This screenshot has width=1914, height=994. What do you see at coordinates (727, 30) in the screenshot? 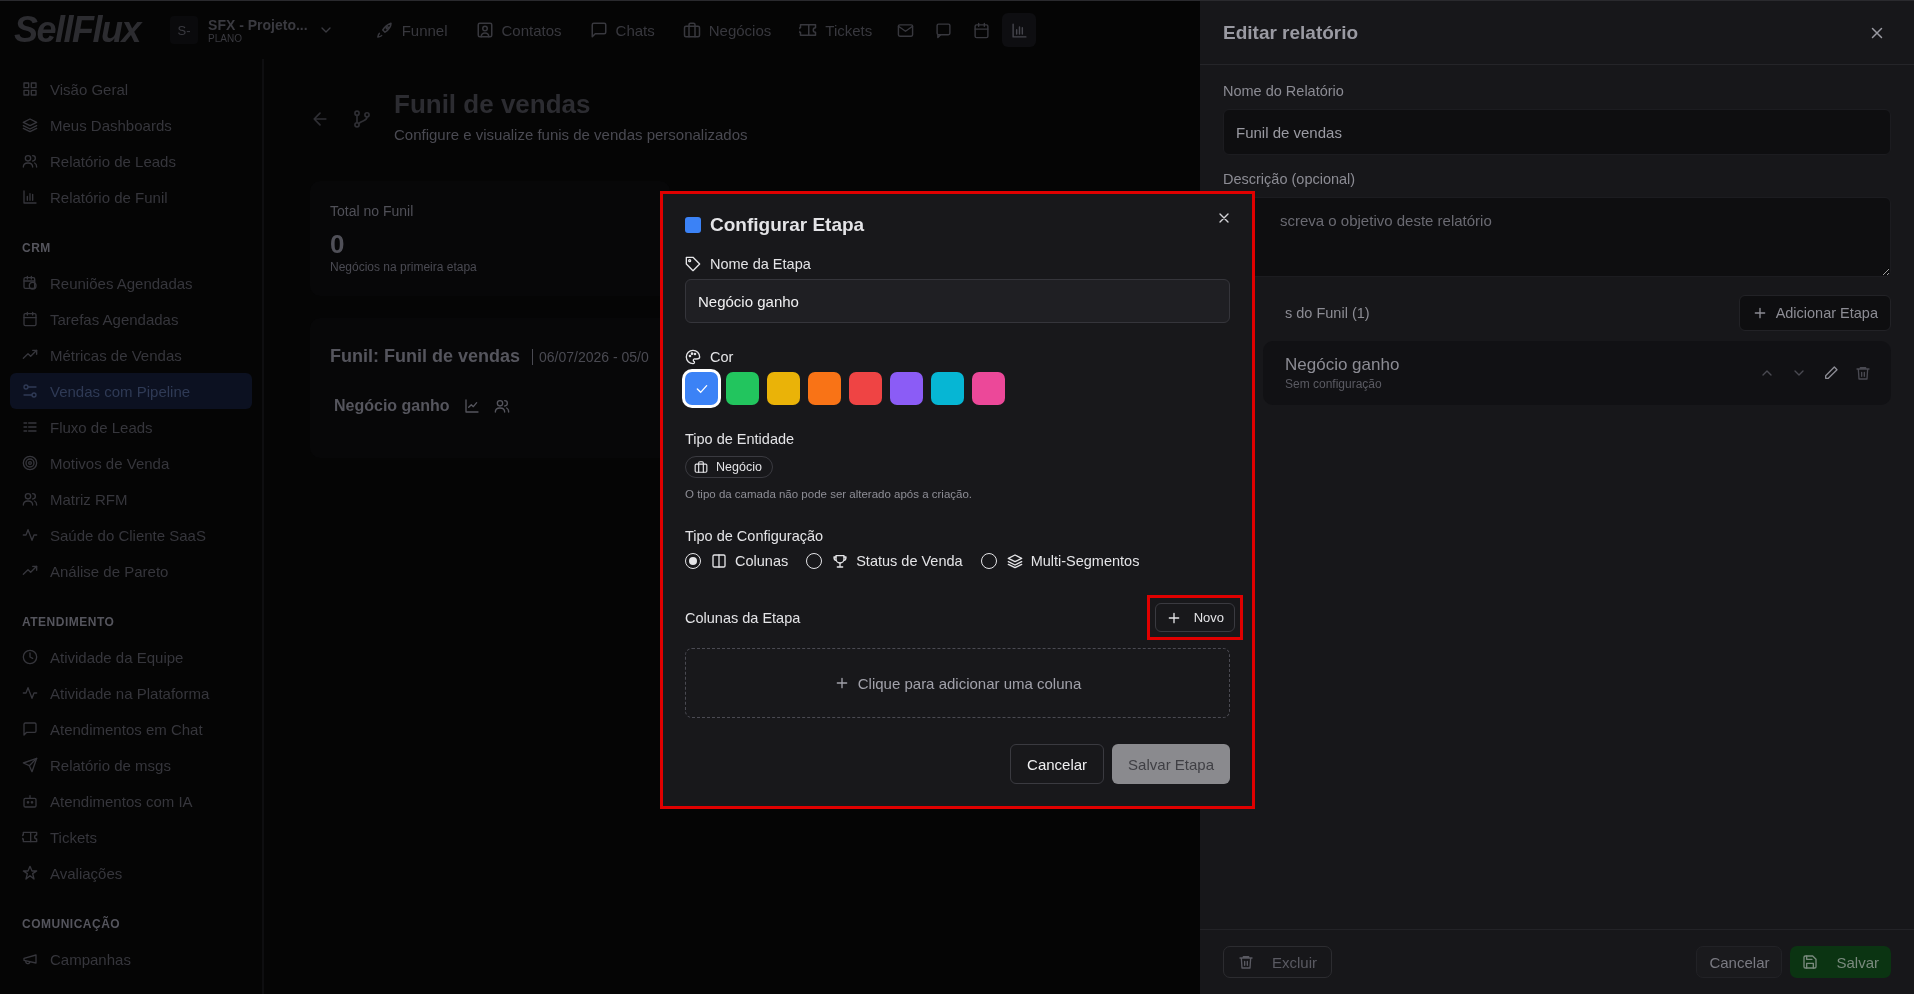
I see `nav-link: Negócios` at bounding box center [727, 30].